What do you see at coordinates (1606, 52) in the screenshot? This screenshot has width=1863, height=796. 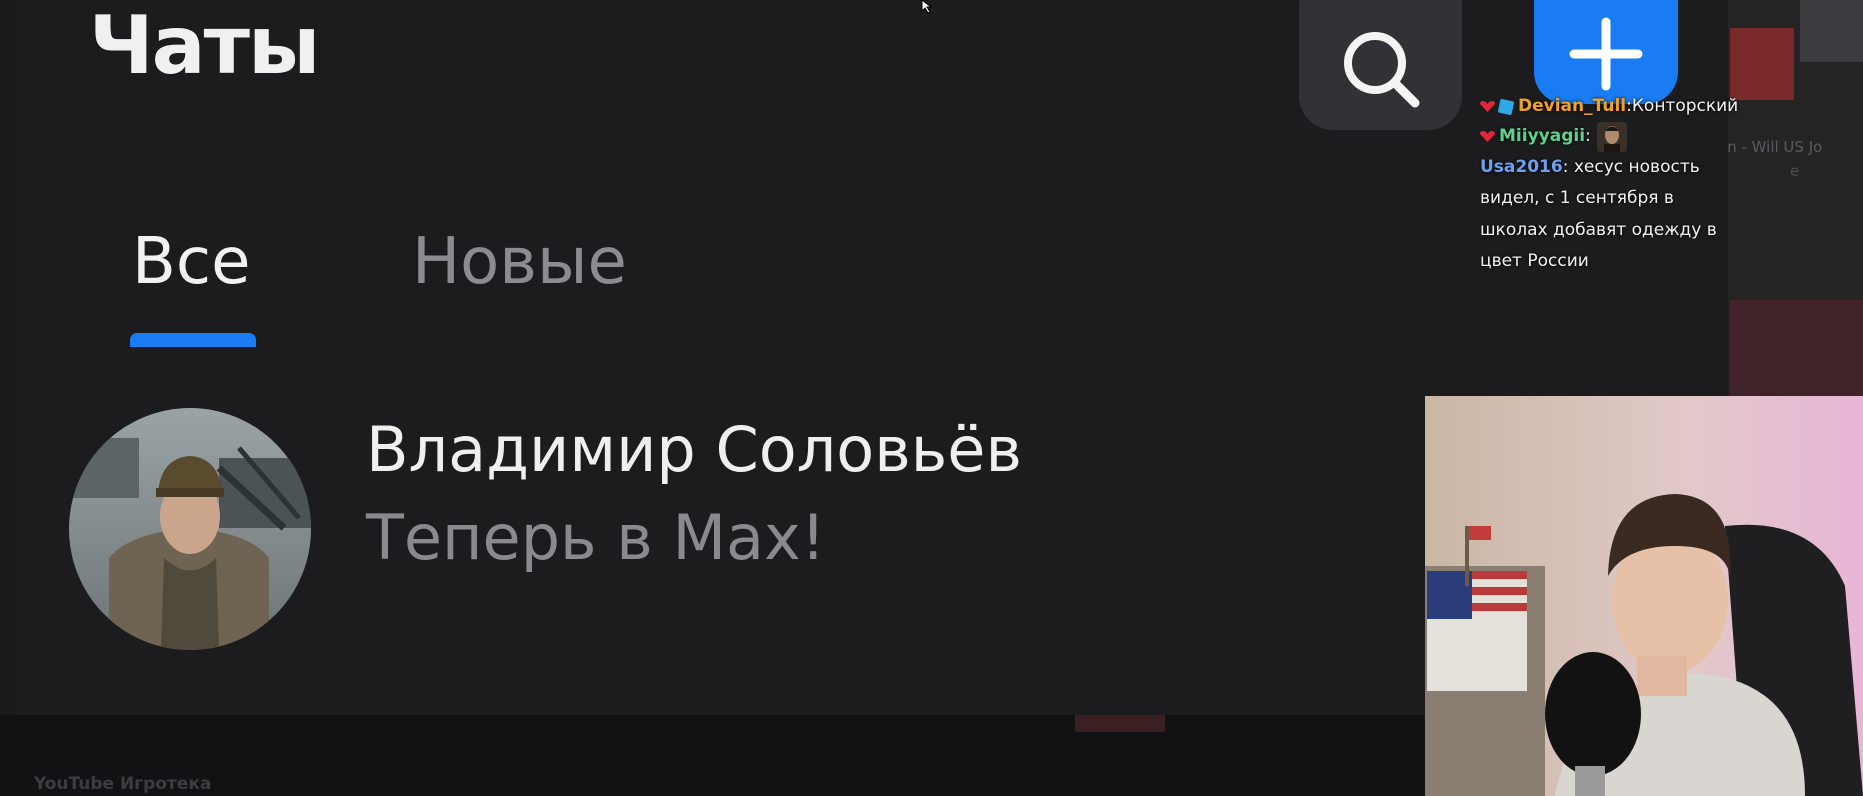 I see `new-chat-button` at bounding box center [1606, 52].